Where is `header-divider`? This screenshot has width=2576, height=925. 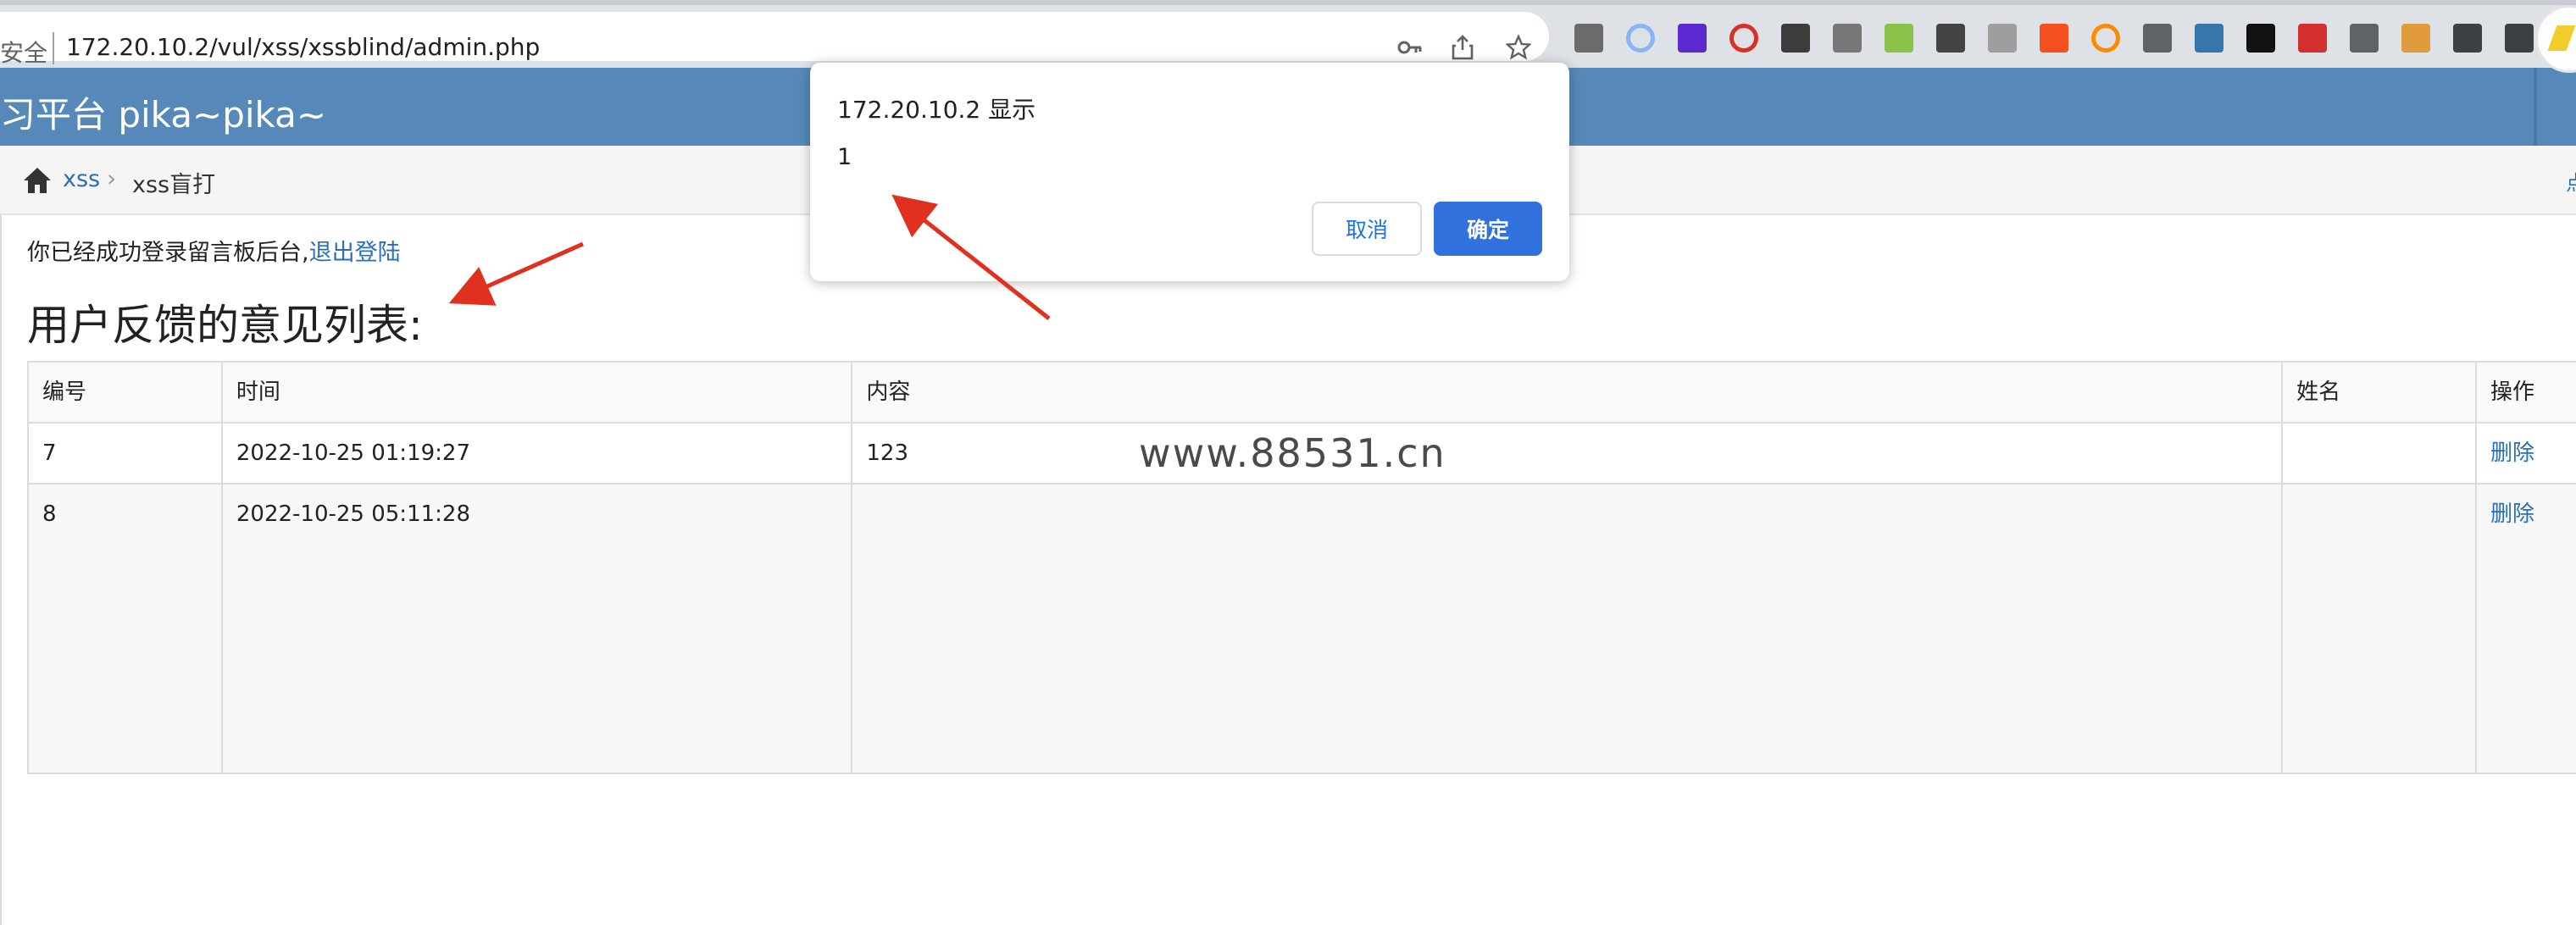 header-divider is located at coordinates (2535, 107).